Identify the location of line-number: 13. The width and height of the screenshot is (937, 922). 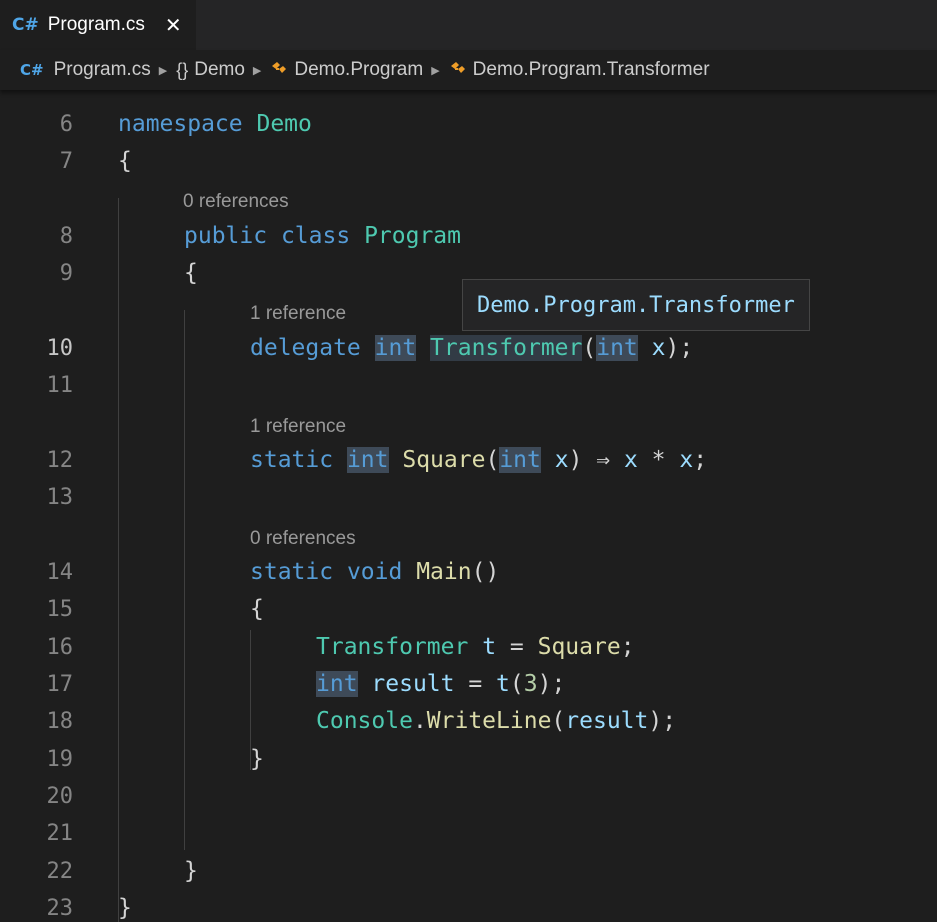
(60, 497).